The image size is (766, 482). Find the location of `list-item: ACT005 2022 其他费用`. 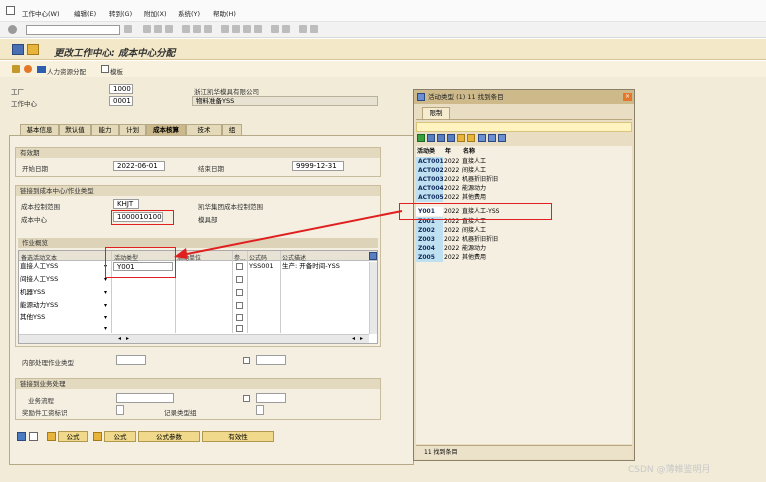

list-item: ACT005 2022 其他费用 is located at coordinates (466, 197).